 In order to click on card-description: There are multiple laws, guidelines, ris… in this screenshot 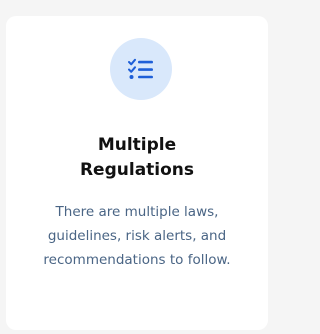, I will do `click(137, 236)`.